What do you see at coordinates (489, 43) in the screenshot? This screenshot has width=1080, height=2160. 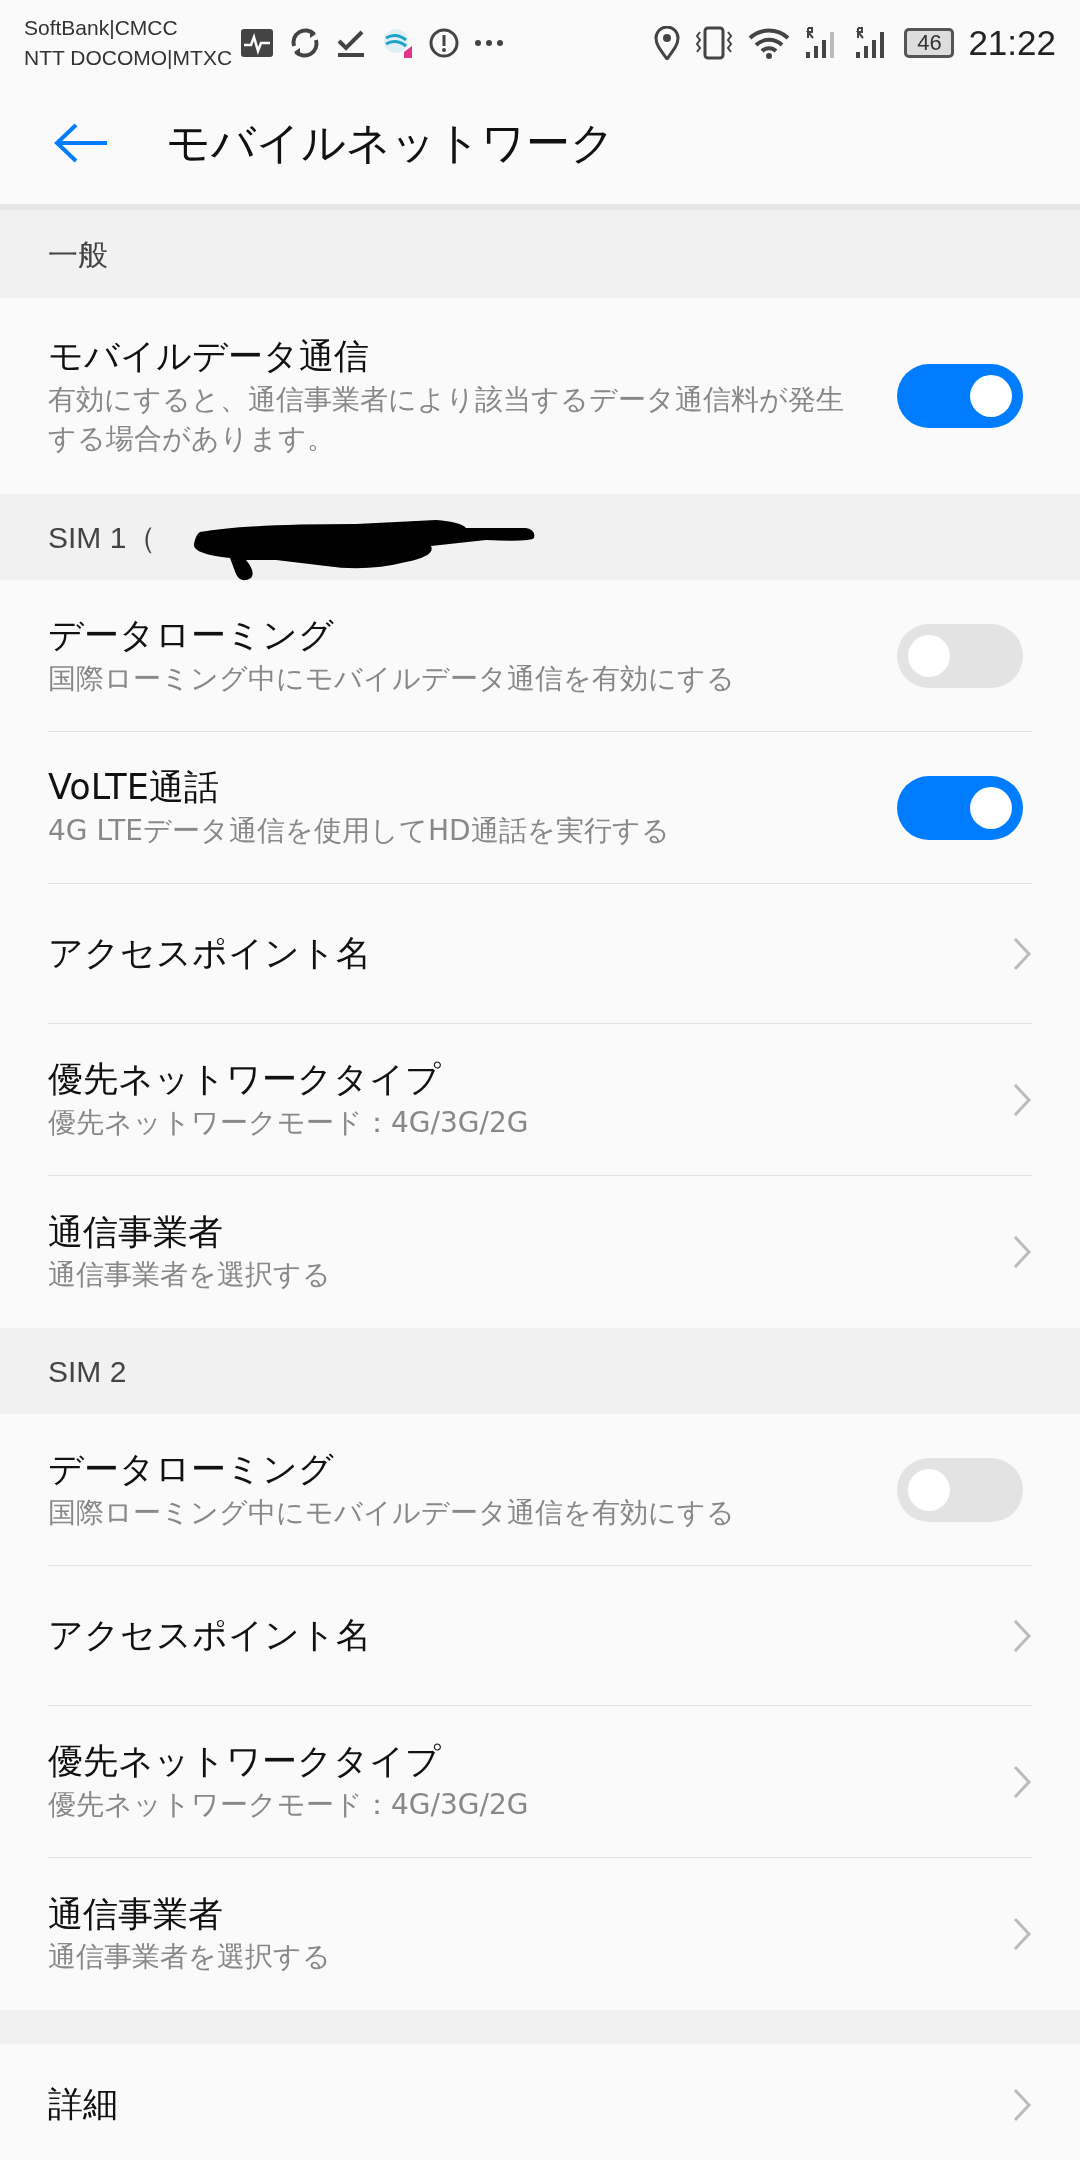 I see `more-icon` at bounding box center [489, 43].